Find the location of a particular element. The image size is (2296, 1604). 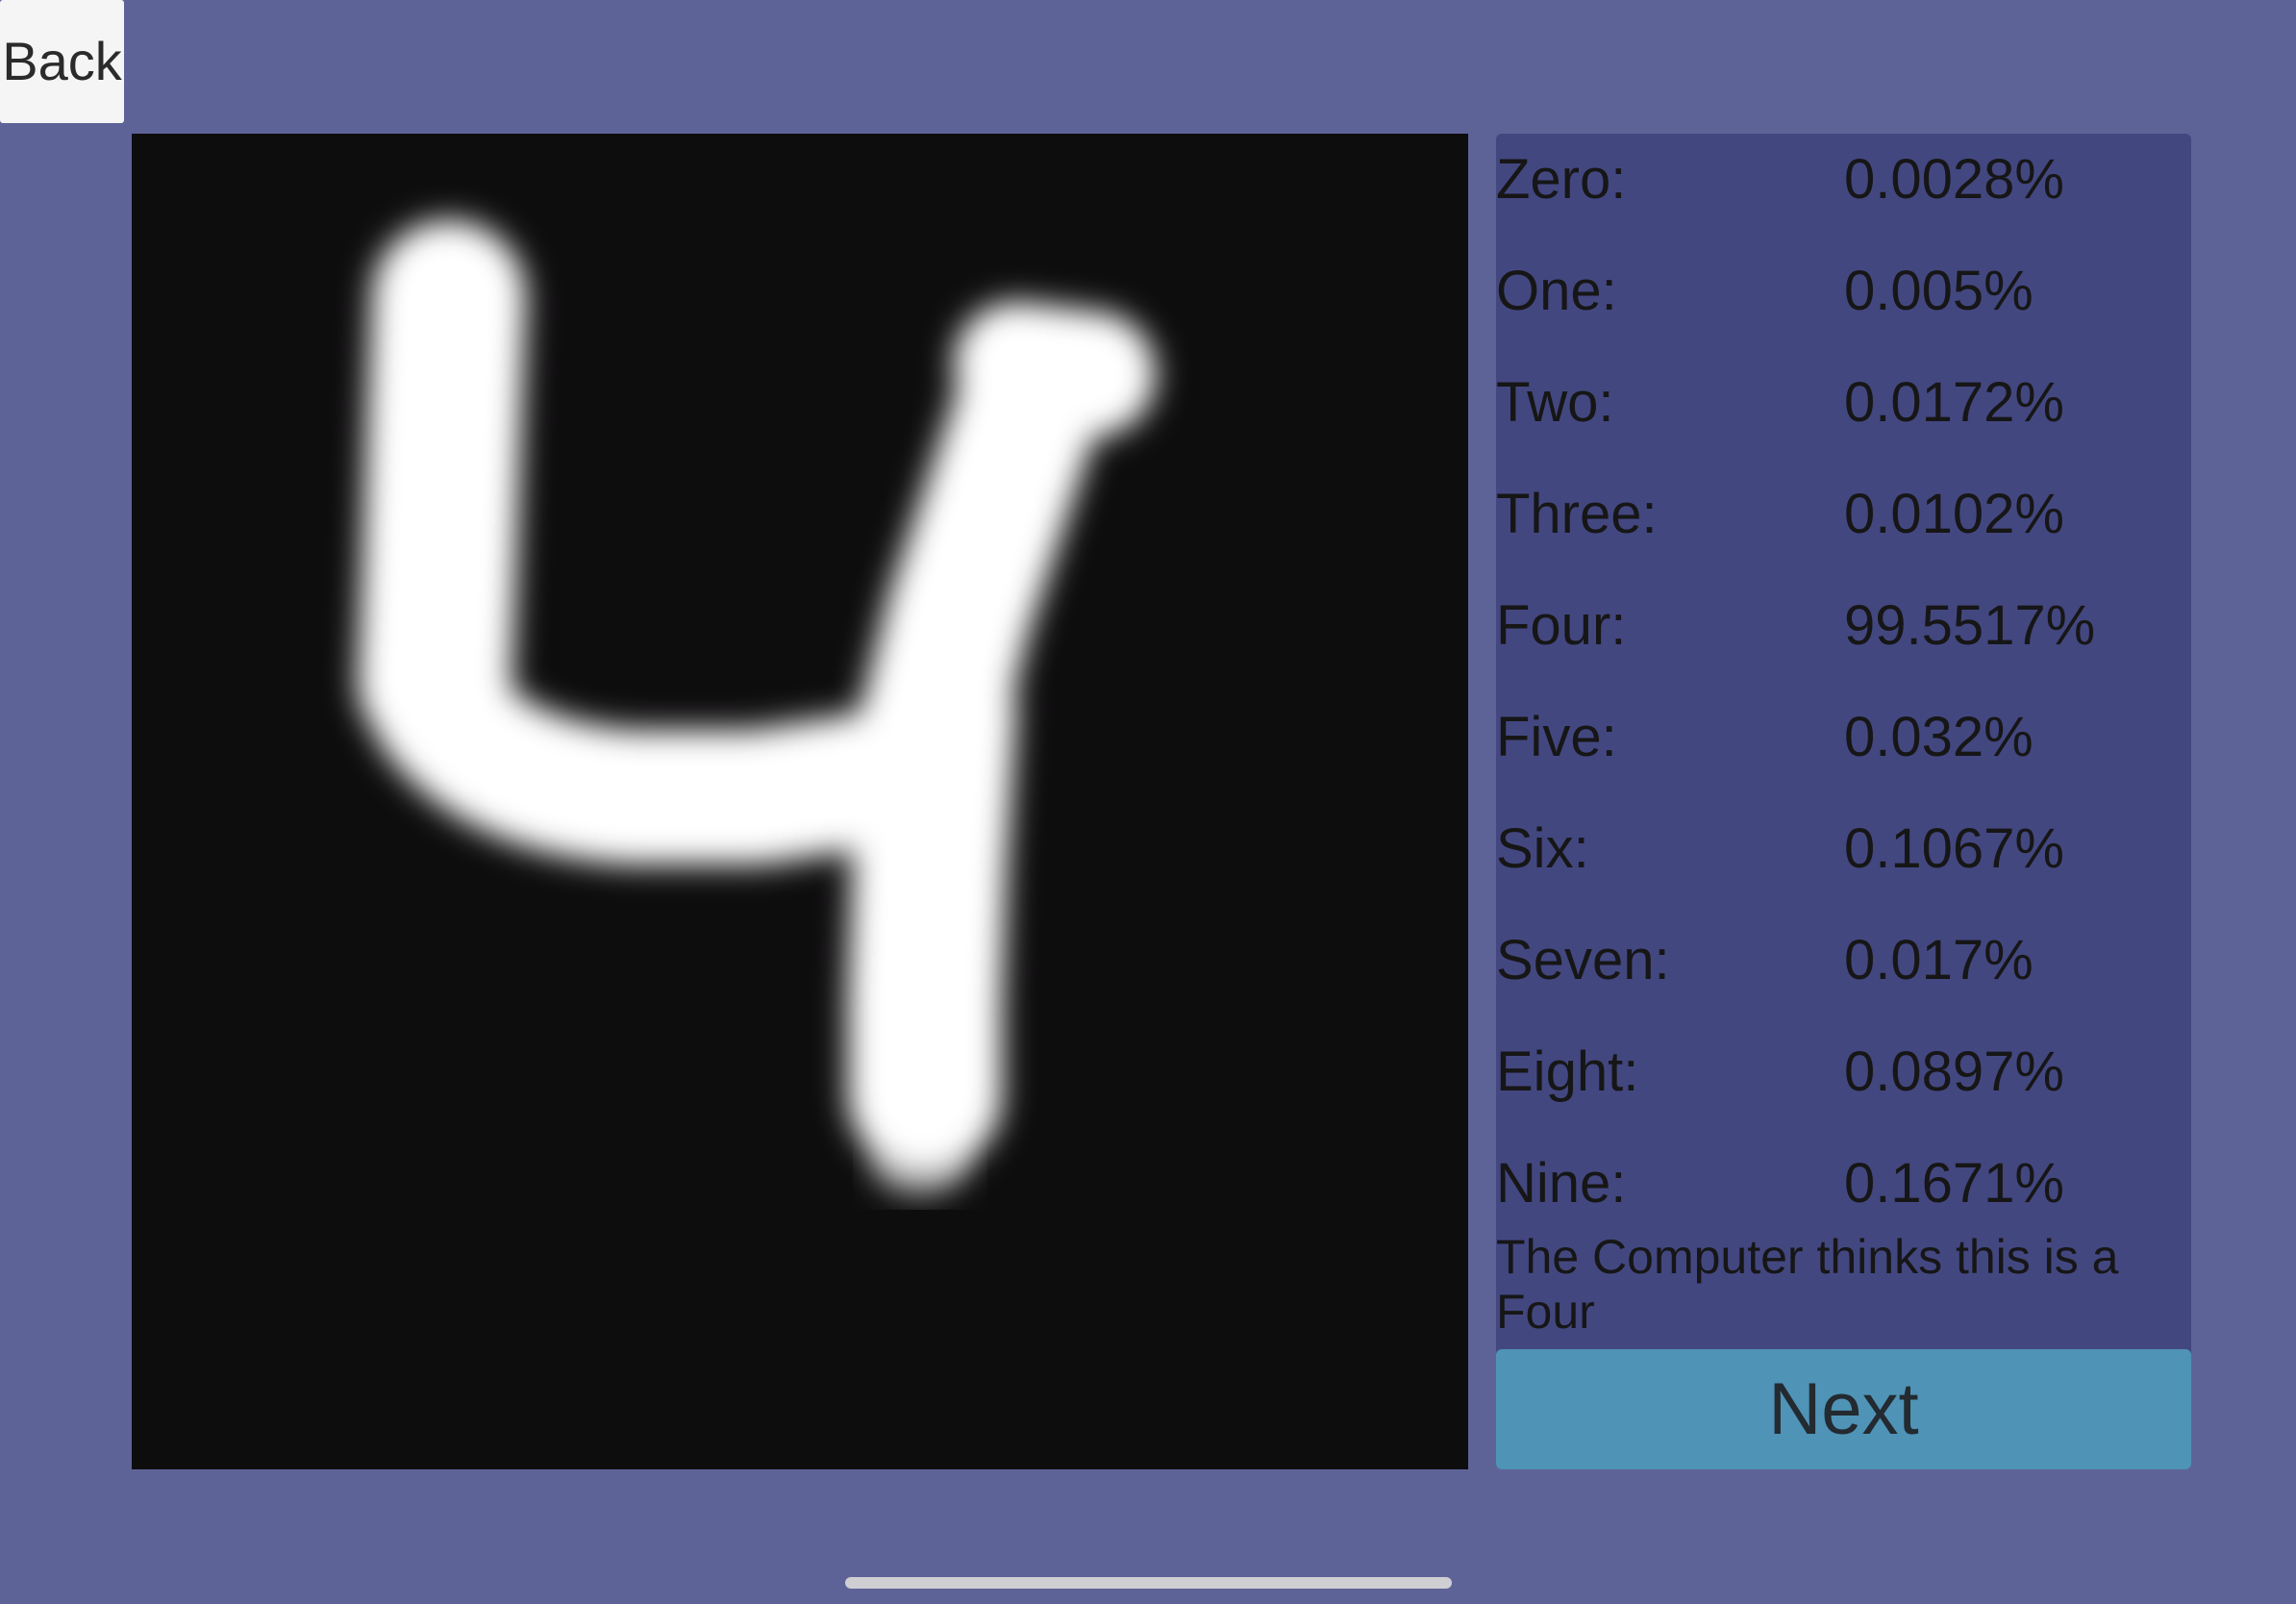

prob-row-five: Five: 0.032% is located at coordinates (1843, 747).